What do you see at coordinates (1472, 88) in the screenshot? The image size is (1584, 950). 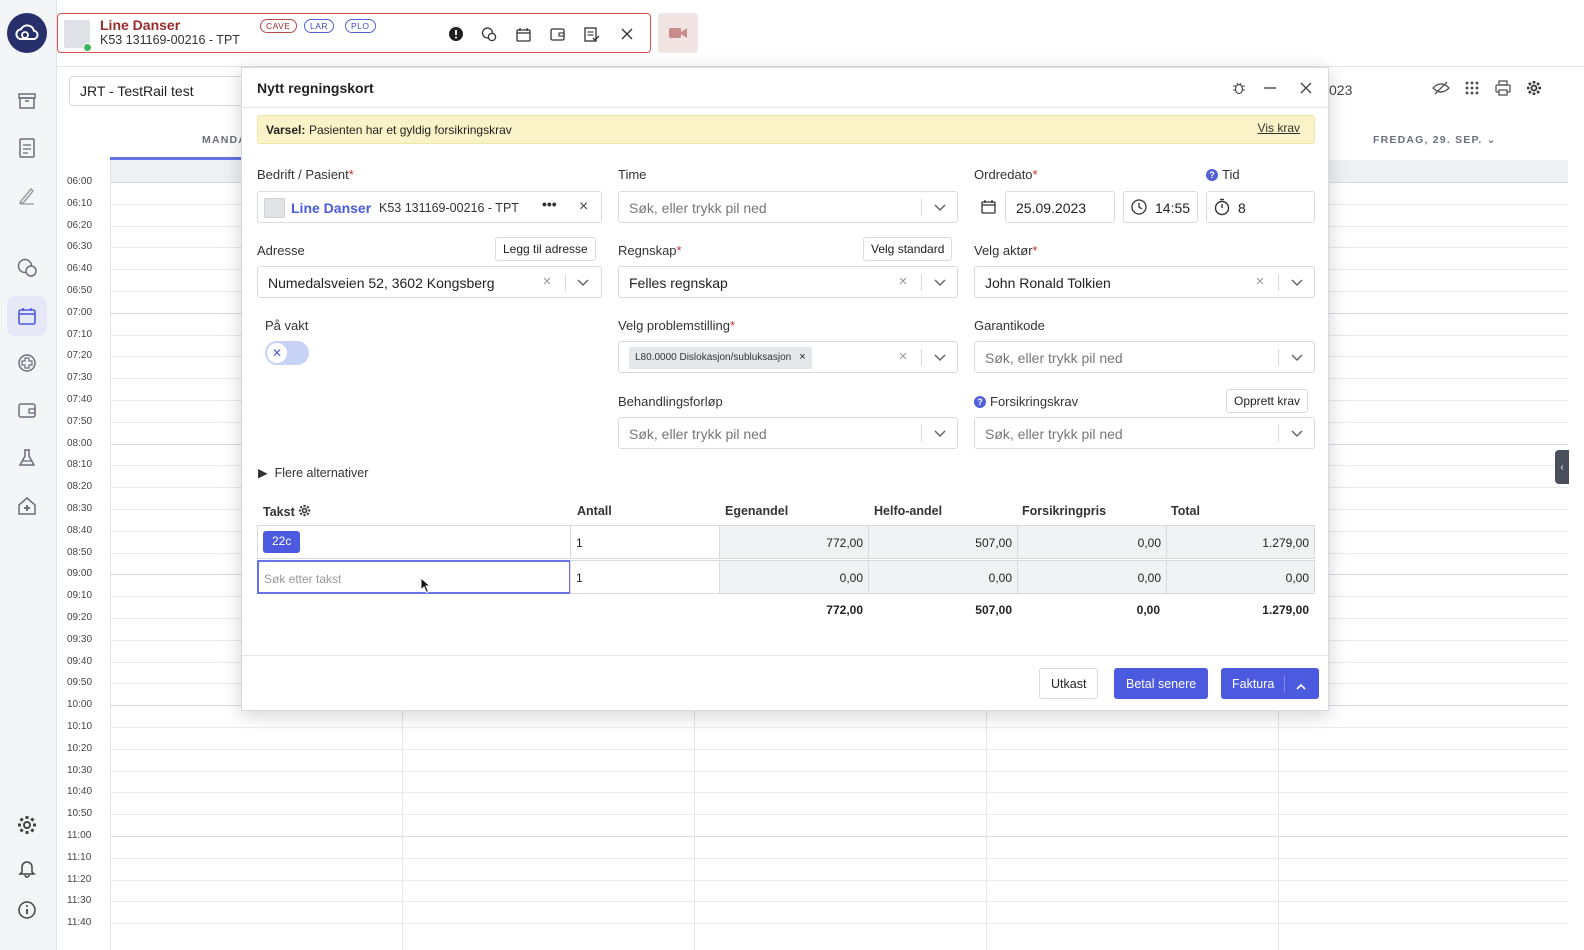 I see `grid-apps-icon` at bounding box center [1472, 88].